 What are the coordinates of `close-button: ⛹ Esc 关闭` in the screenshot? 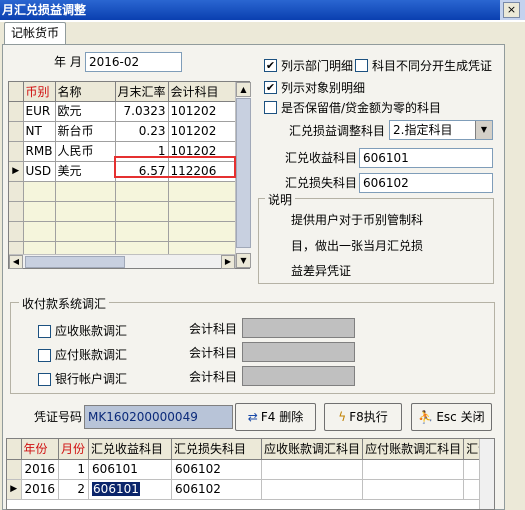 It's located at (451, 417).